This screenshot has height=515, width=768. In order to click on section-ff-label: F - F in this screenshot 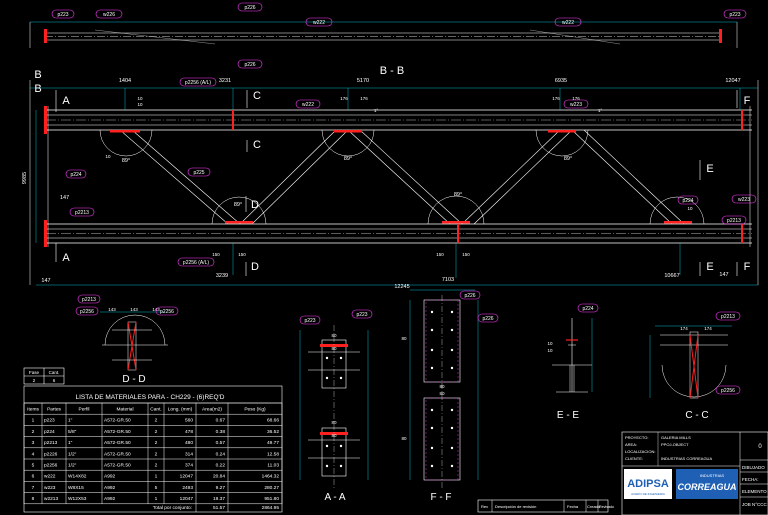, I will do `click(440, 497)`.